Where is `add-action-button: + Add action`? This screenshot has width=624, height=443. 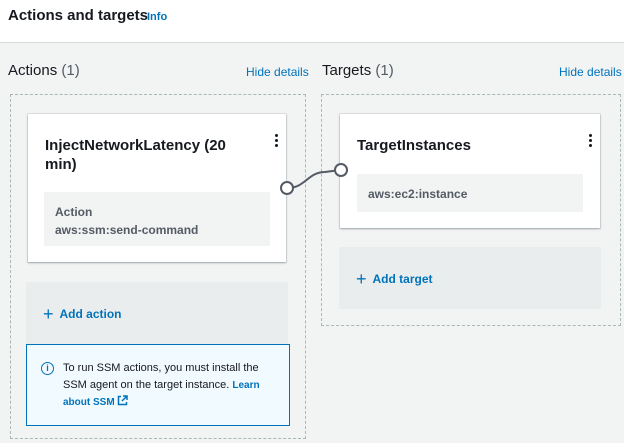 add-action-button: + Add action is located at coordinates (157, 313).